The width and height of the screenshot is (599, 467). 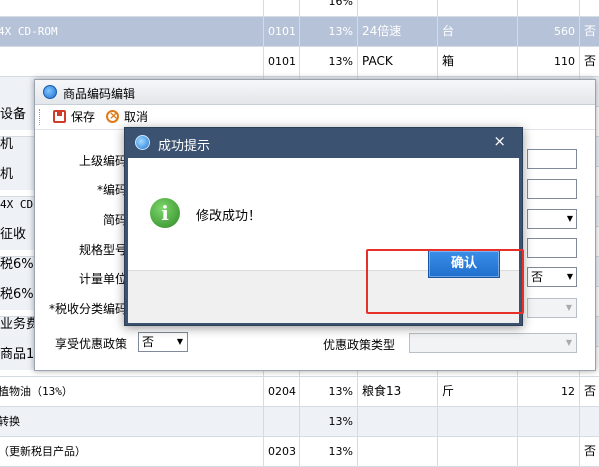 What do you see at coordinates (229, 216) in the screenshot?
I see `dialog-message: 修改成功！` at bounding box center [229, 216].